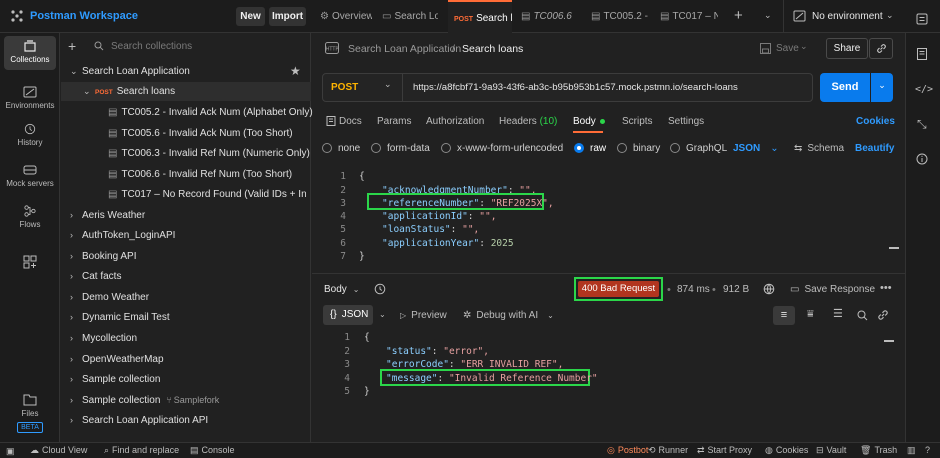 Image resolution: width=940 pixels, height=458 pixels. I want to click on workspace-name: Postman Workspace, so click(84, 16).